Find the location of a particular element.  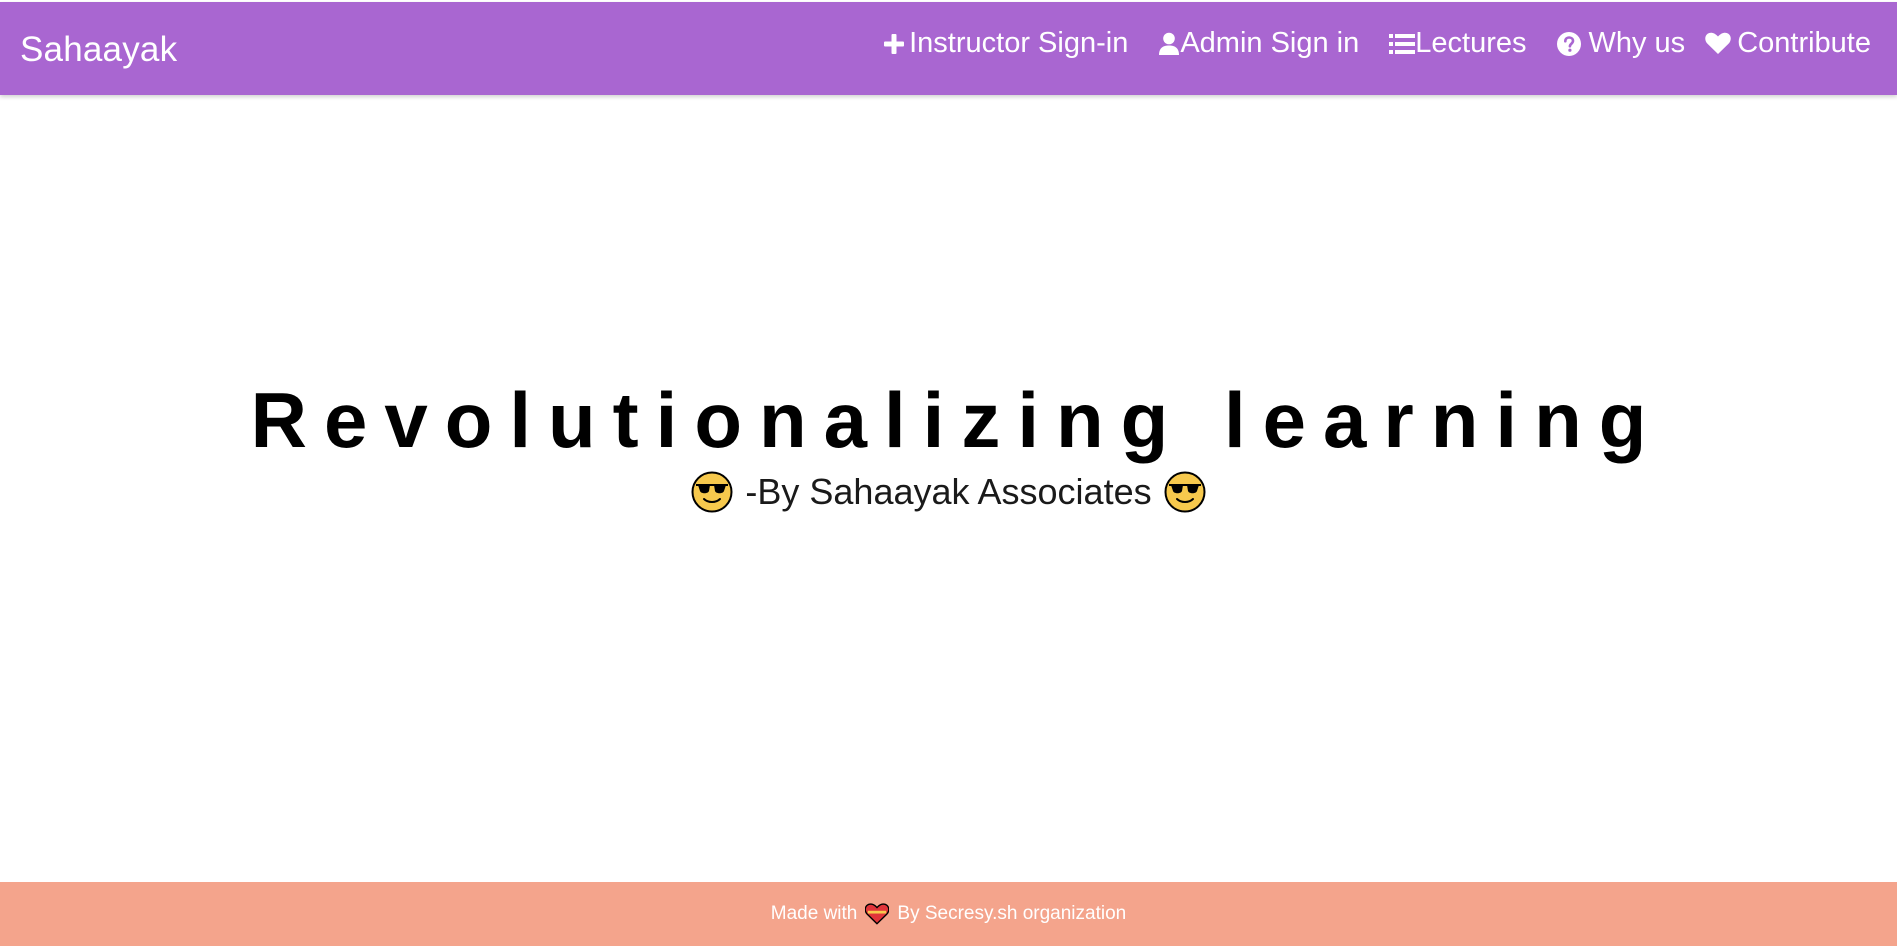

hero-subtitle-row: -By Sahaayak Associates is located at coordinates (948, 492).